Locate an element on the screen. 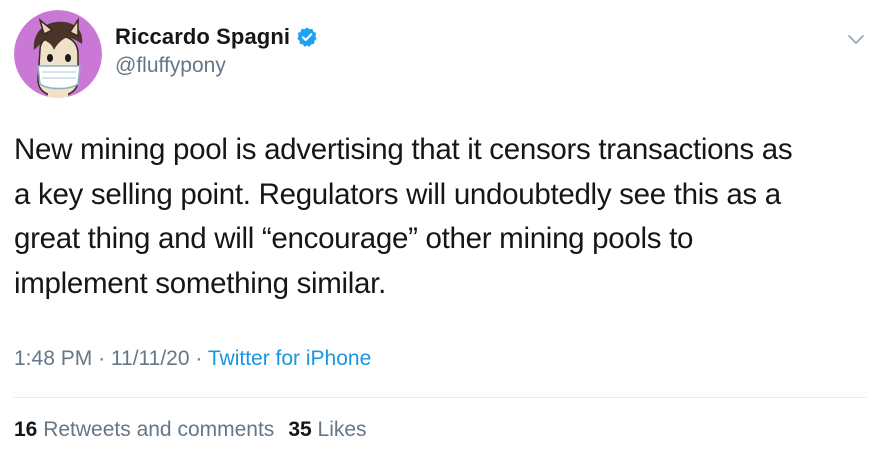  retweets-label: Retweets and comments is located at coordinates (159, 429).